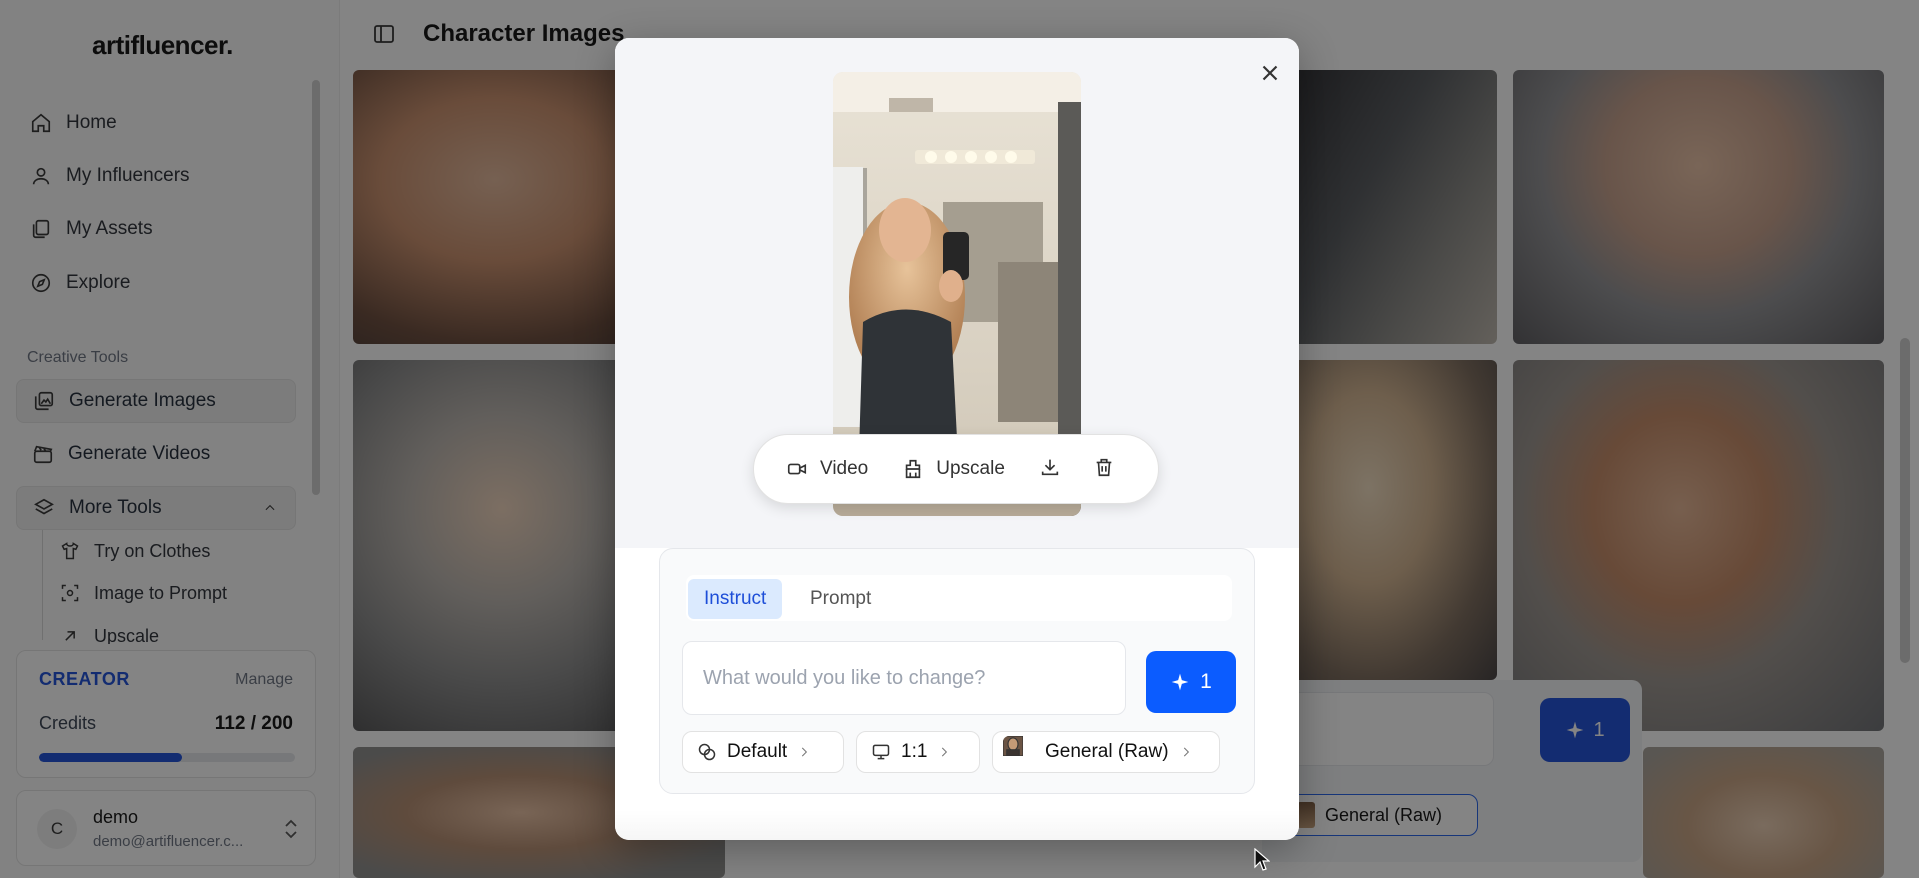 The image size is (1919, 878). Describe the element at coordinates (707, 752) in the screenshot. I see `overlap-circles-icon` at that location.